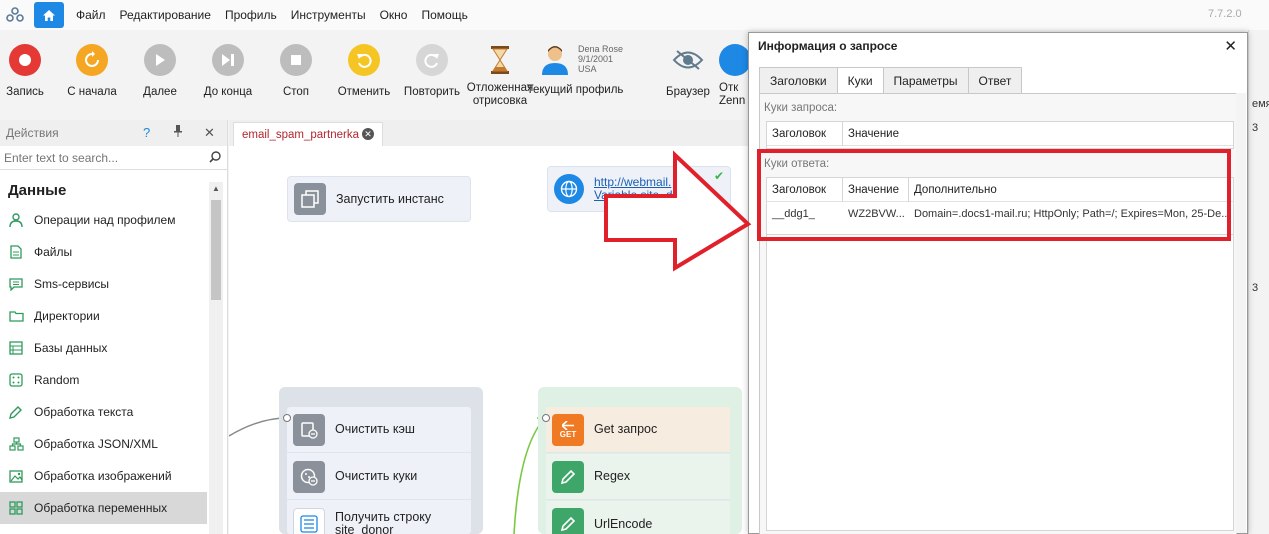  Describe the element at coordinates (296, 92) in the screenshot. I see `stop-label: Стоп` at that location.